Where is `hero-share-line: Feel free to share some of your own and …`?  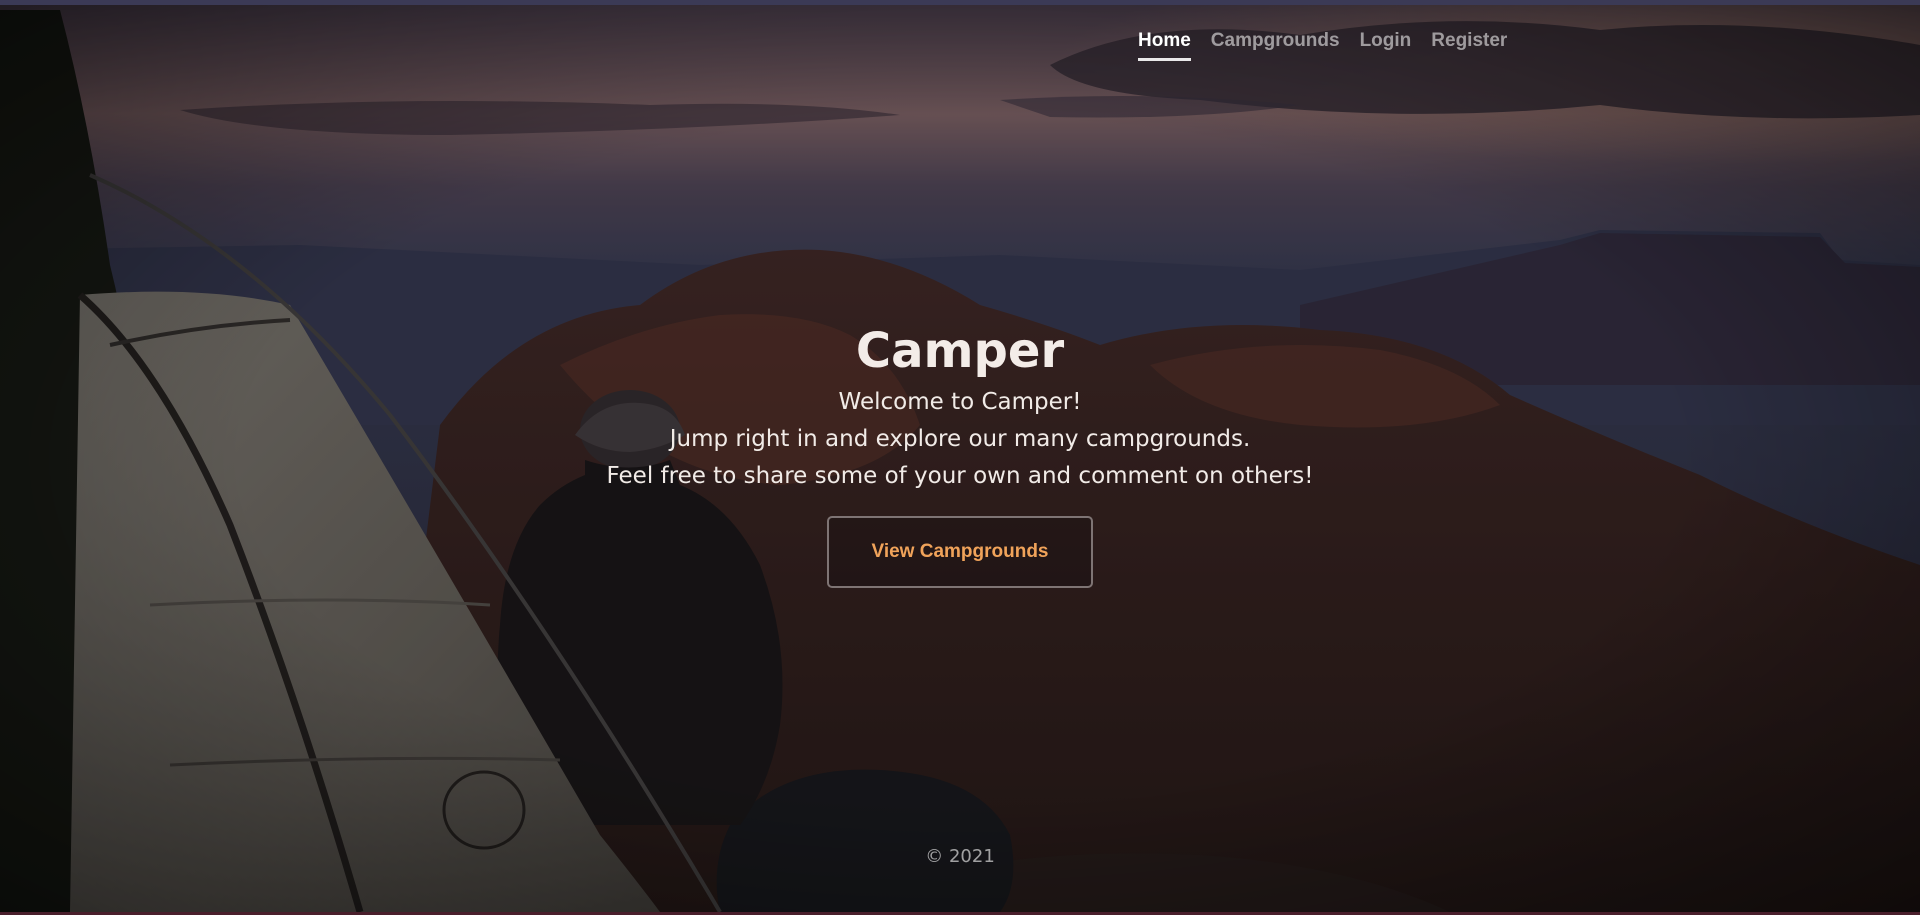
hero-share-line: Feel free to share some of your own and … is located at coordinates (960, 476).